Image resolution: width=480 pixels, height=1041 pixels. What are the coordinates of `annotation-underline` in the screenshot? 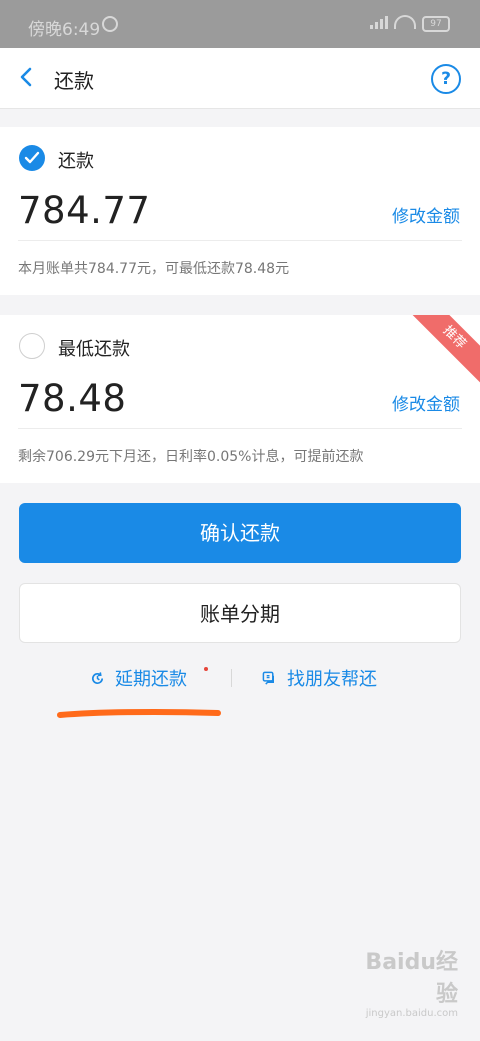 It's located at (139, 713).